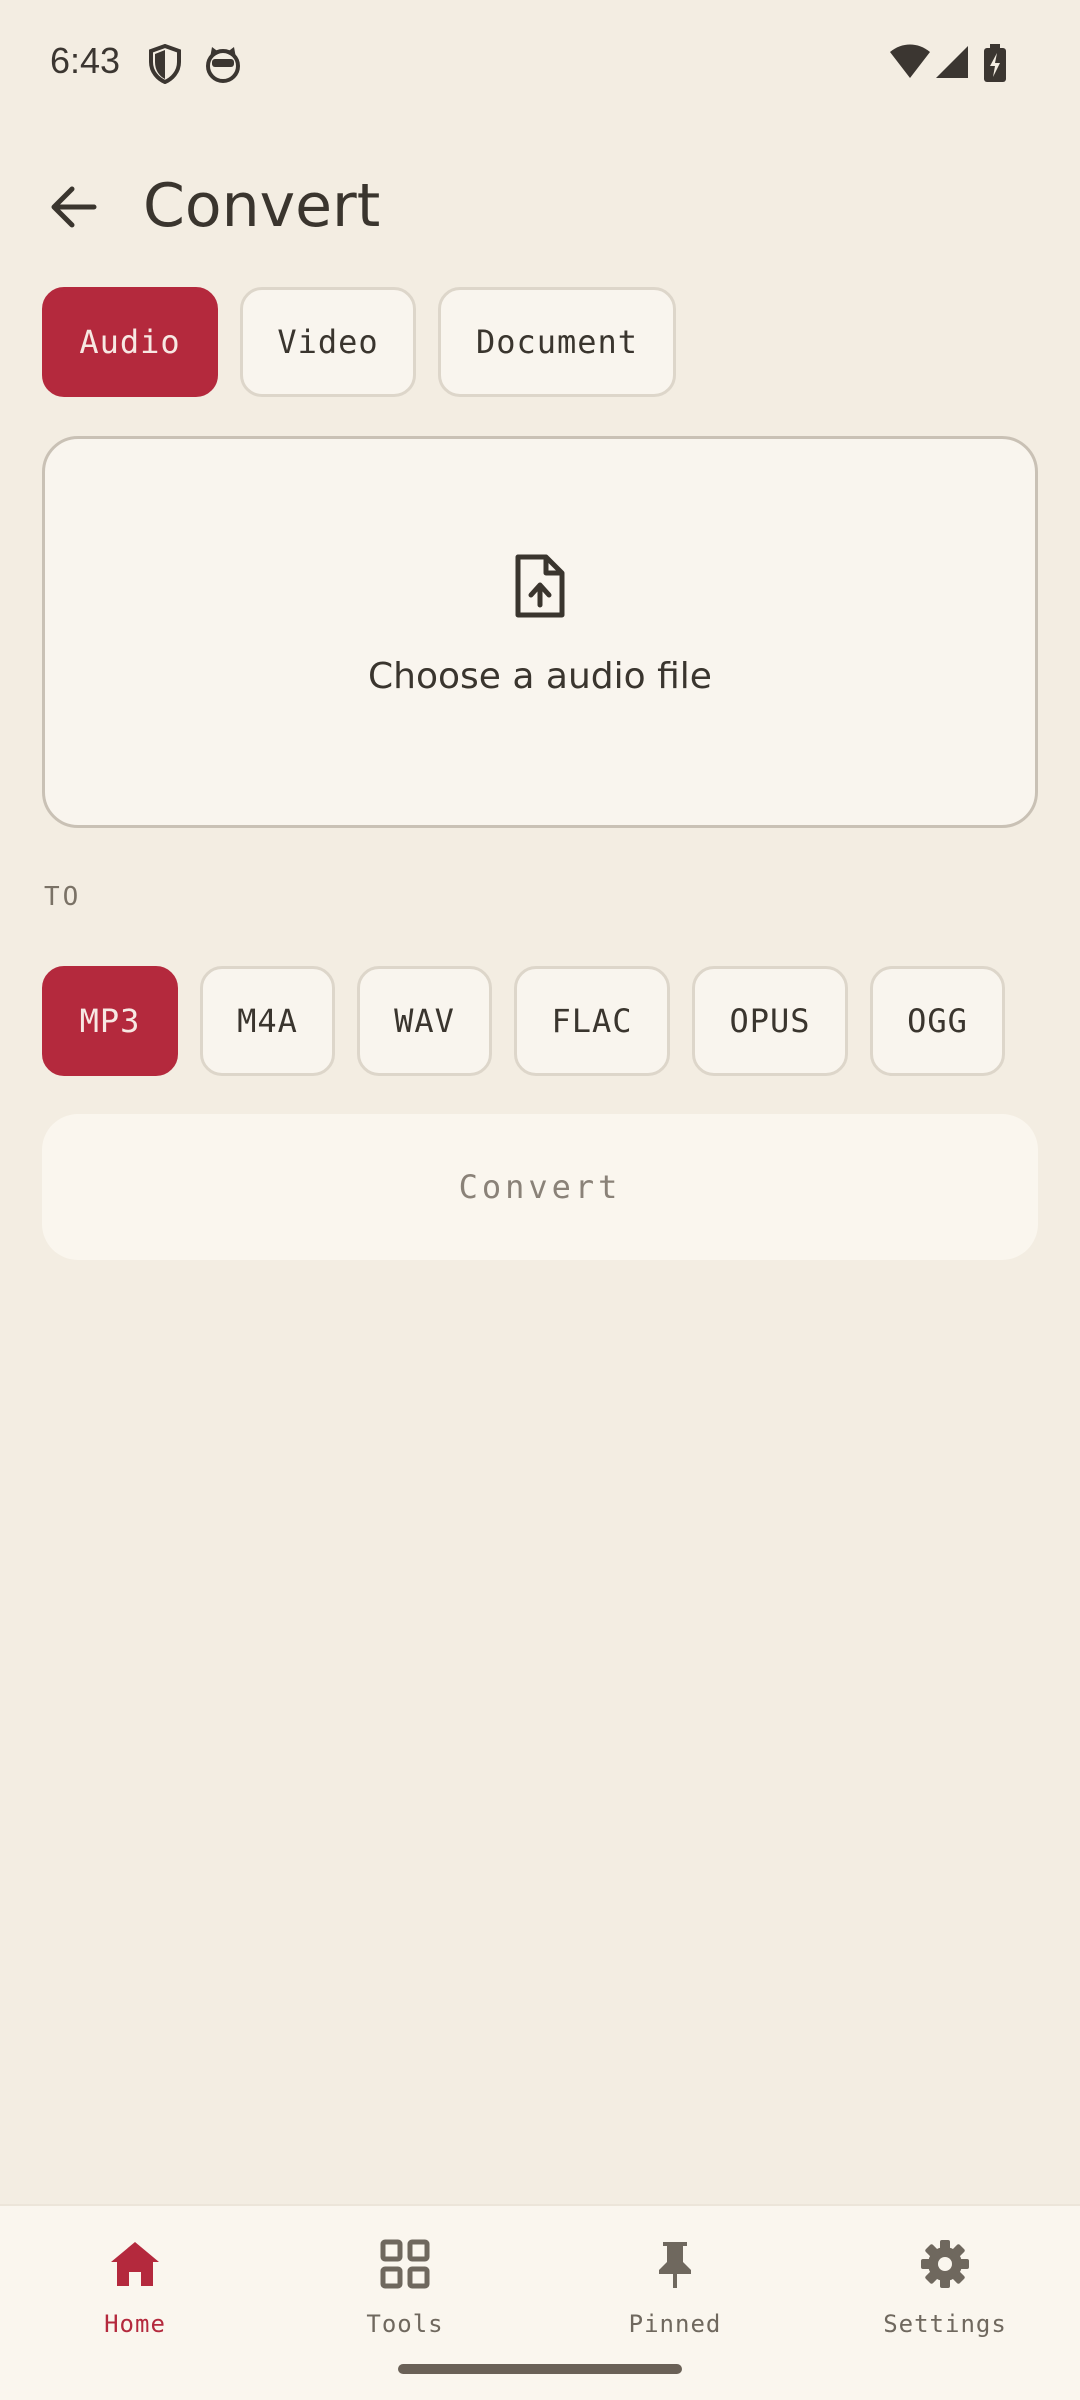 The image size is (1080, 2400). Describe the element at coordinates (540, 2369) in the screenshot. I see `home-indicator` at that location.